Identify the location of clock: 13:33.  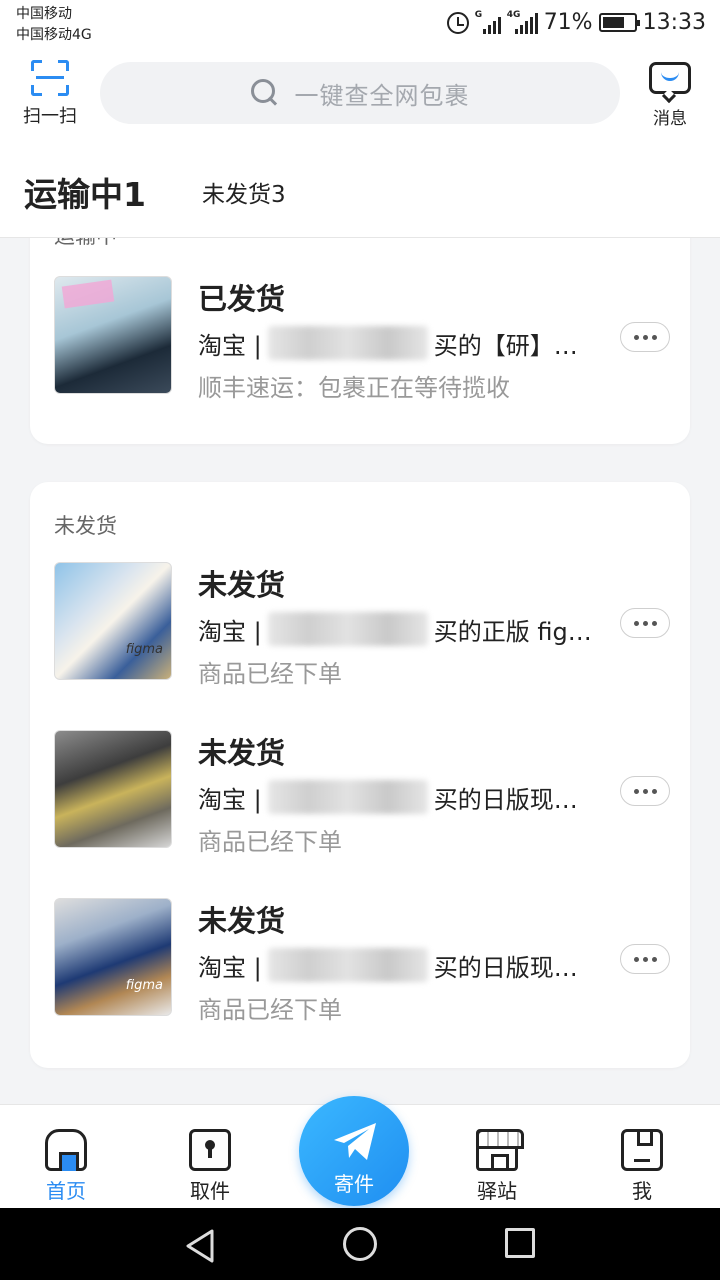
(674, 22).